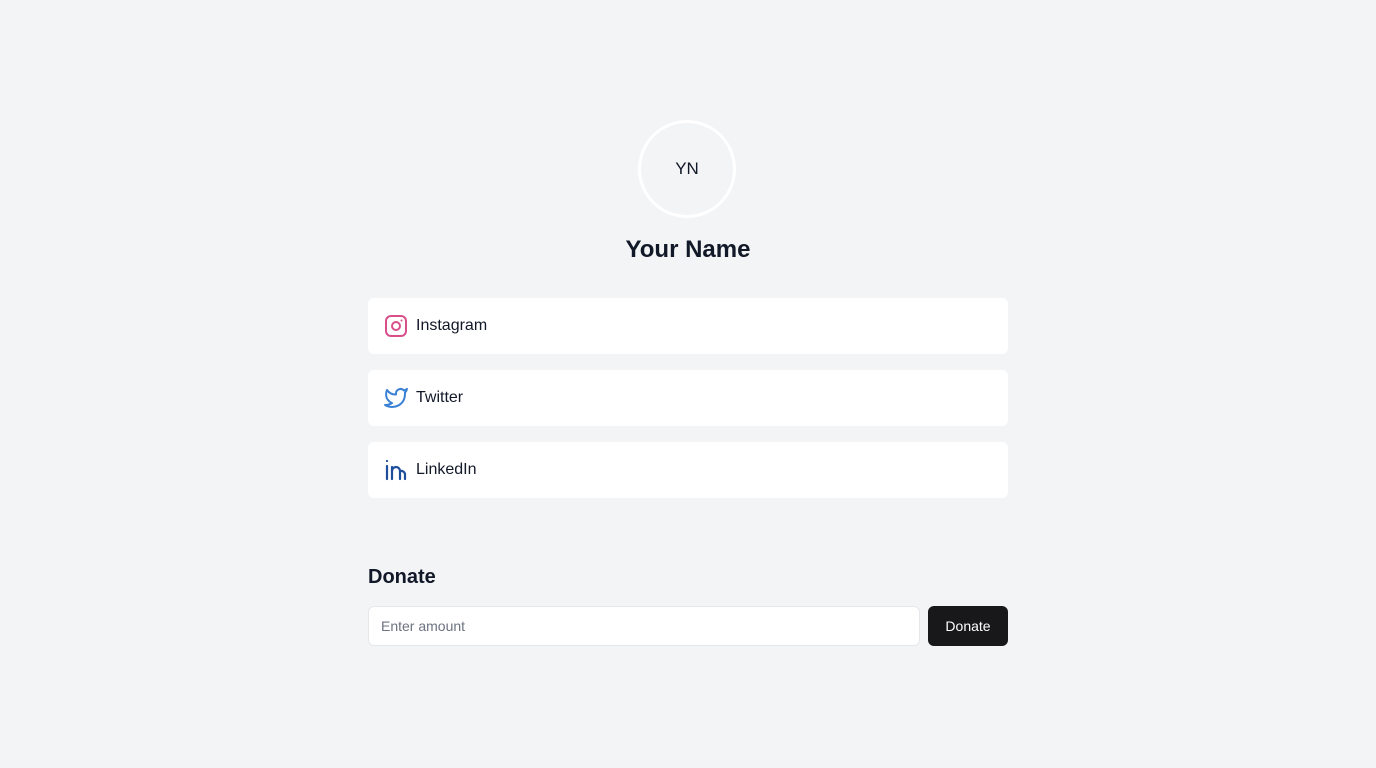 The width and height of the screenshot is (1376, 768). I want to click on link-list: Instagram Twitter LinkedIn, so click(688, 406).